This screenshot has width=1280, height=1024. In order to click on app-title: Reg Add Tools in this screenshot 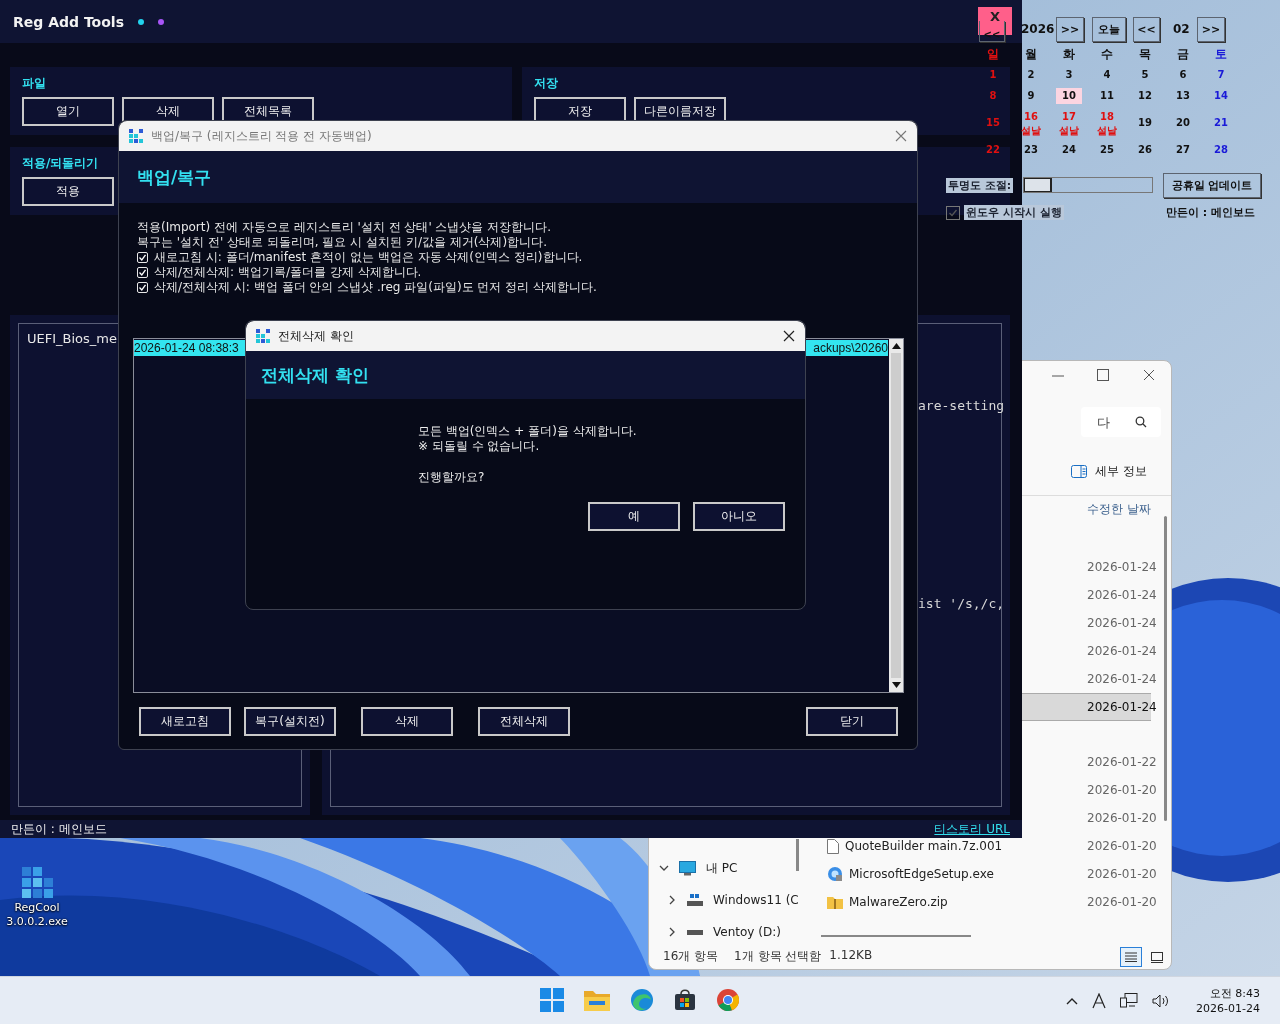, I will do `click(68, 21)`.